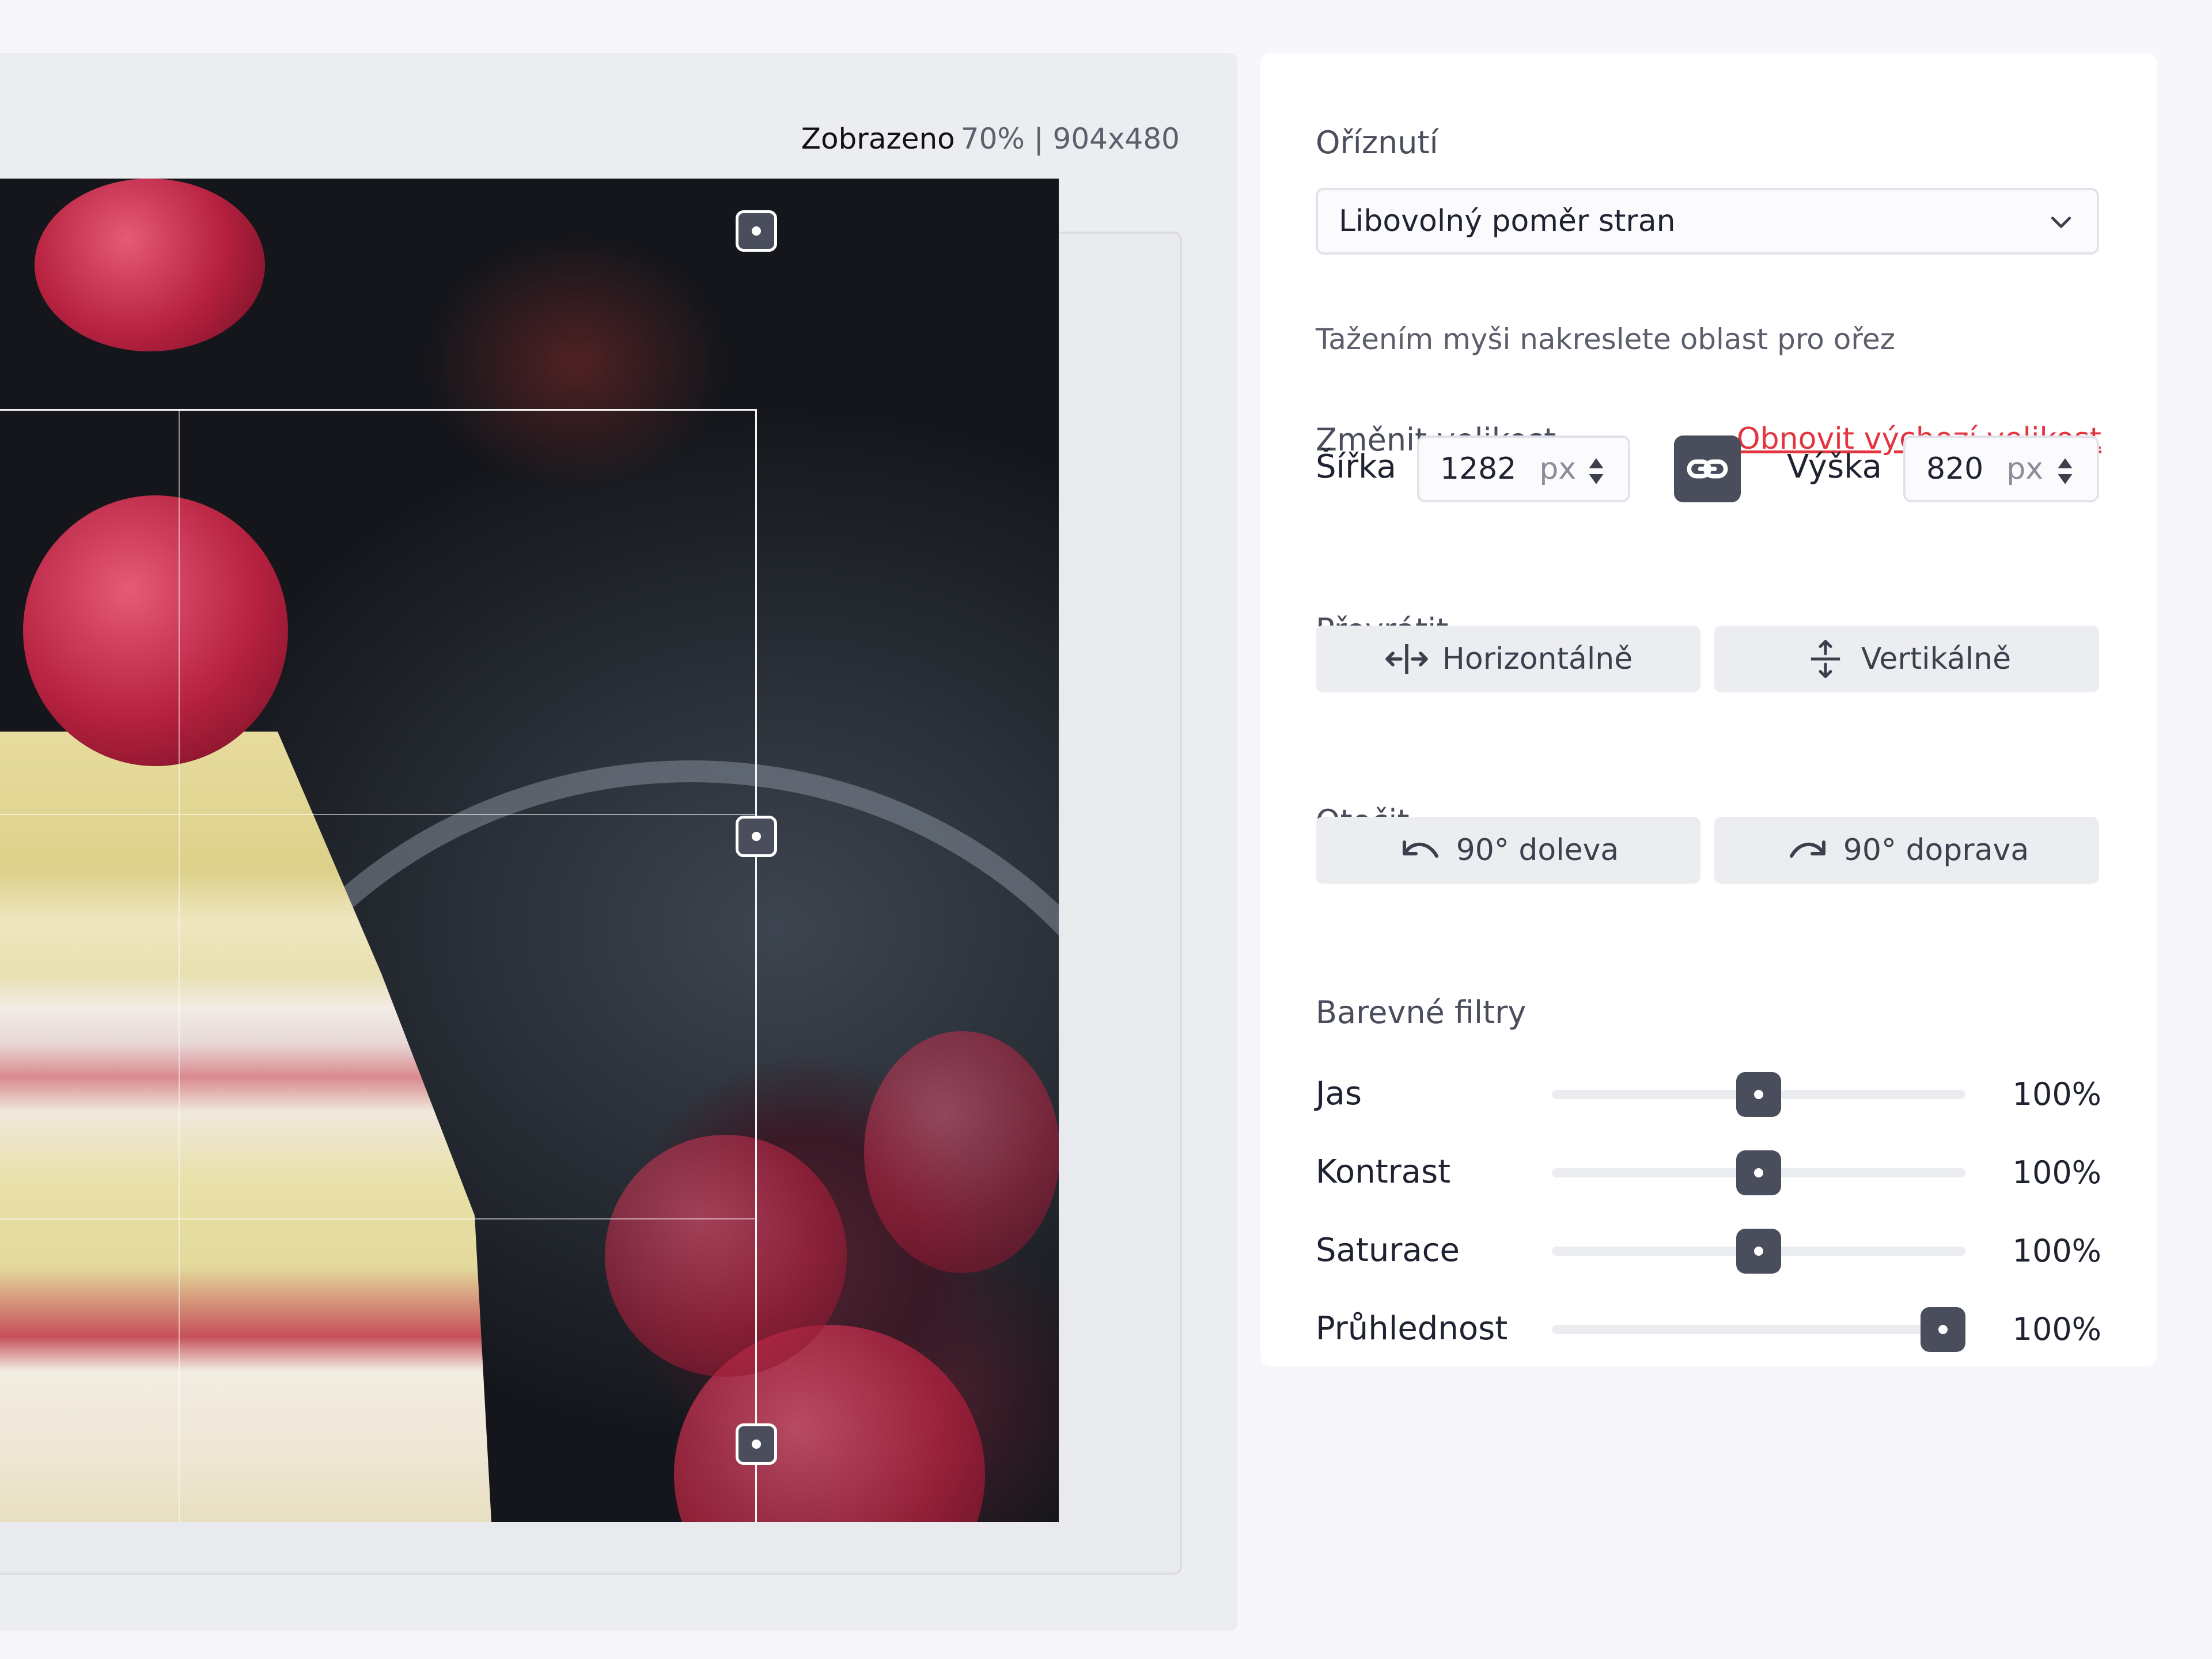  Describe the element at coordinates (1377, 142) in the screenshot. I see `crop-title: Oříznutí` at that location.